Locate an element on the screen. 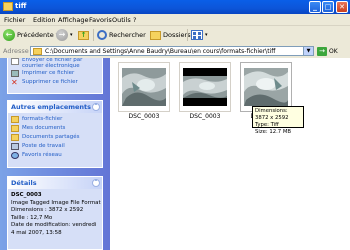  folders-button: Dossiers is located at coordinates (170, 35).